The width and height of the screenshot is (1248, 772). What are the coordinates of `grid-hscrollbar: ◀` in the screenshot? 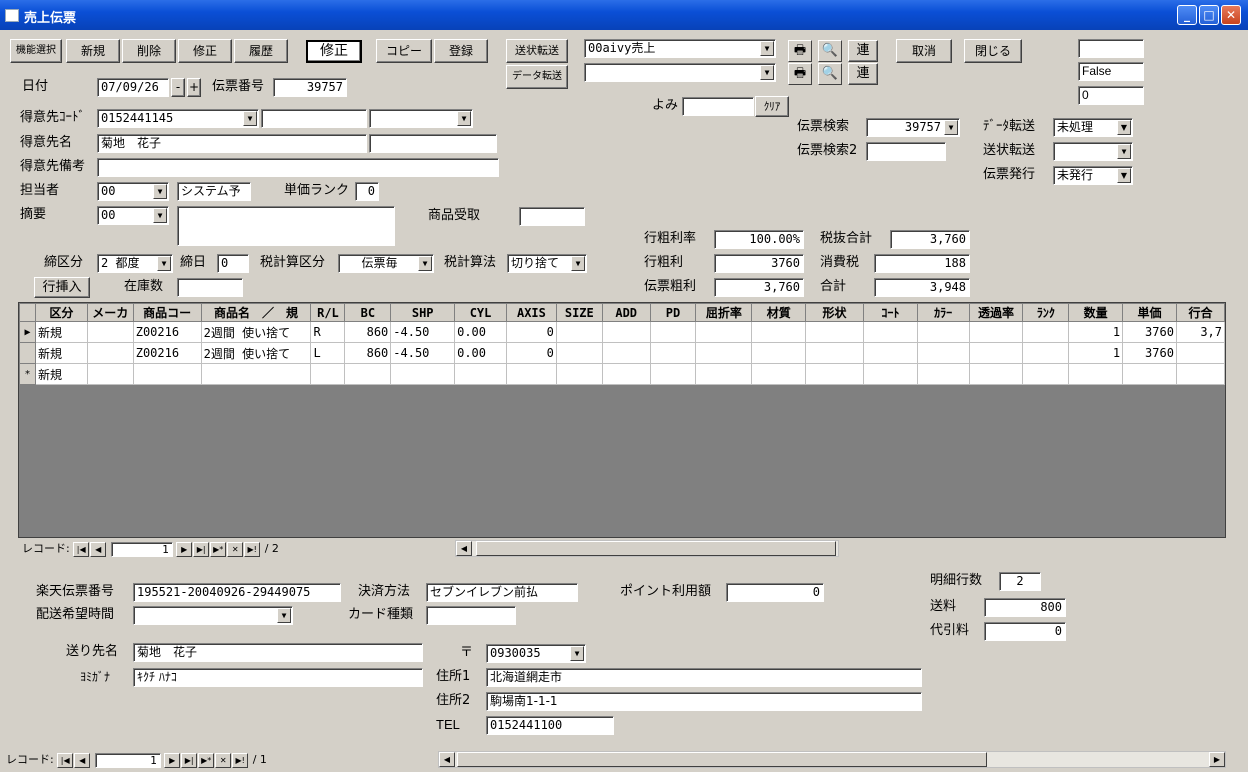 It's located at (647, 548).